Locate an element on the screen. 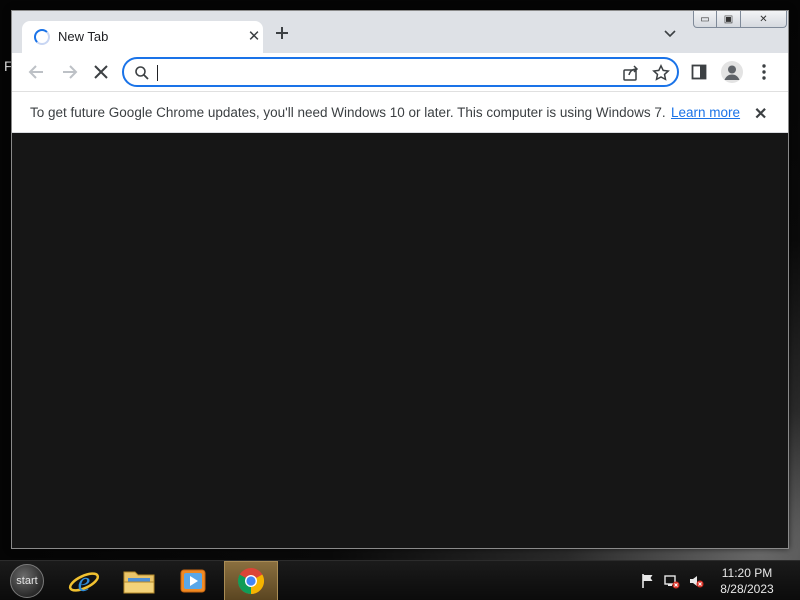  address-bar is located at coordinates (400, 72).